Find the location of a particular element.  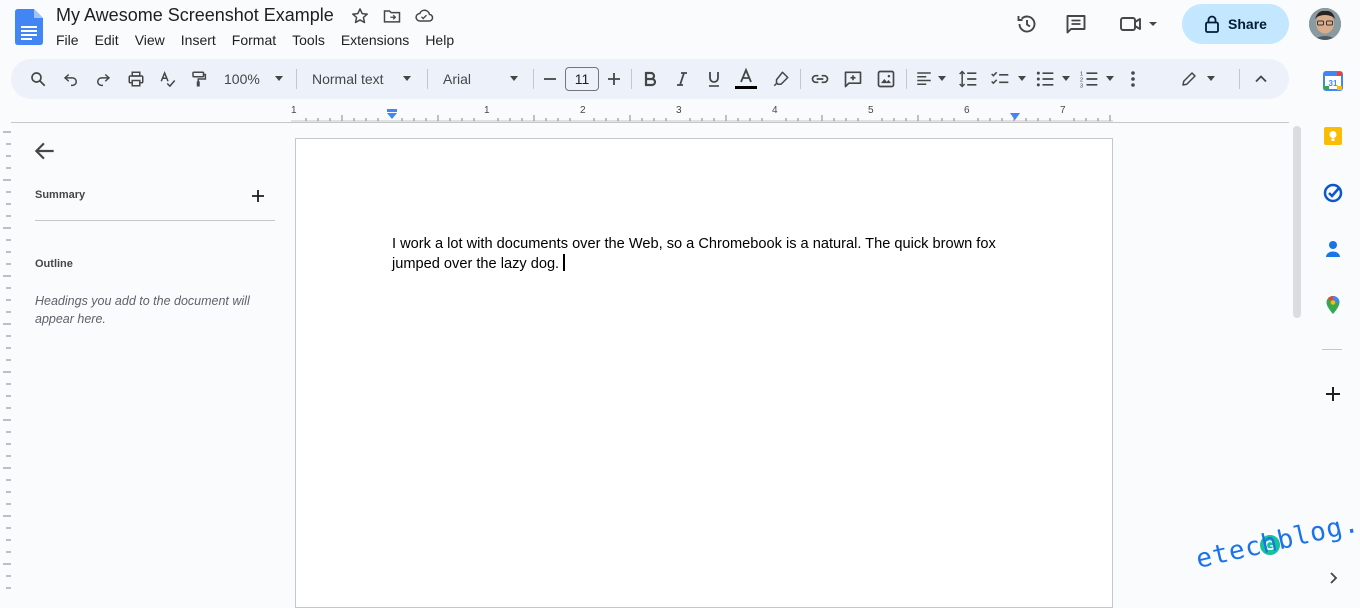

menu-insert: Insert is located at coordinates (198, 40).